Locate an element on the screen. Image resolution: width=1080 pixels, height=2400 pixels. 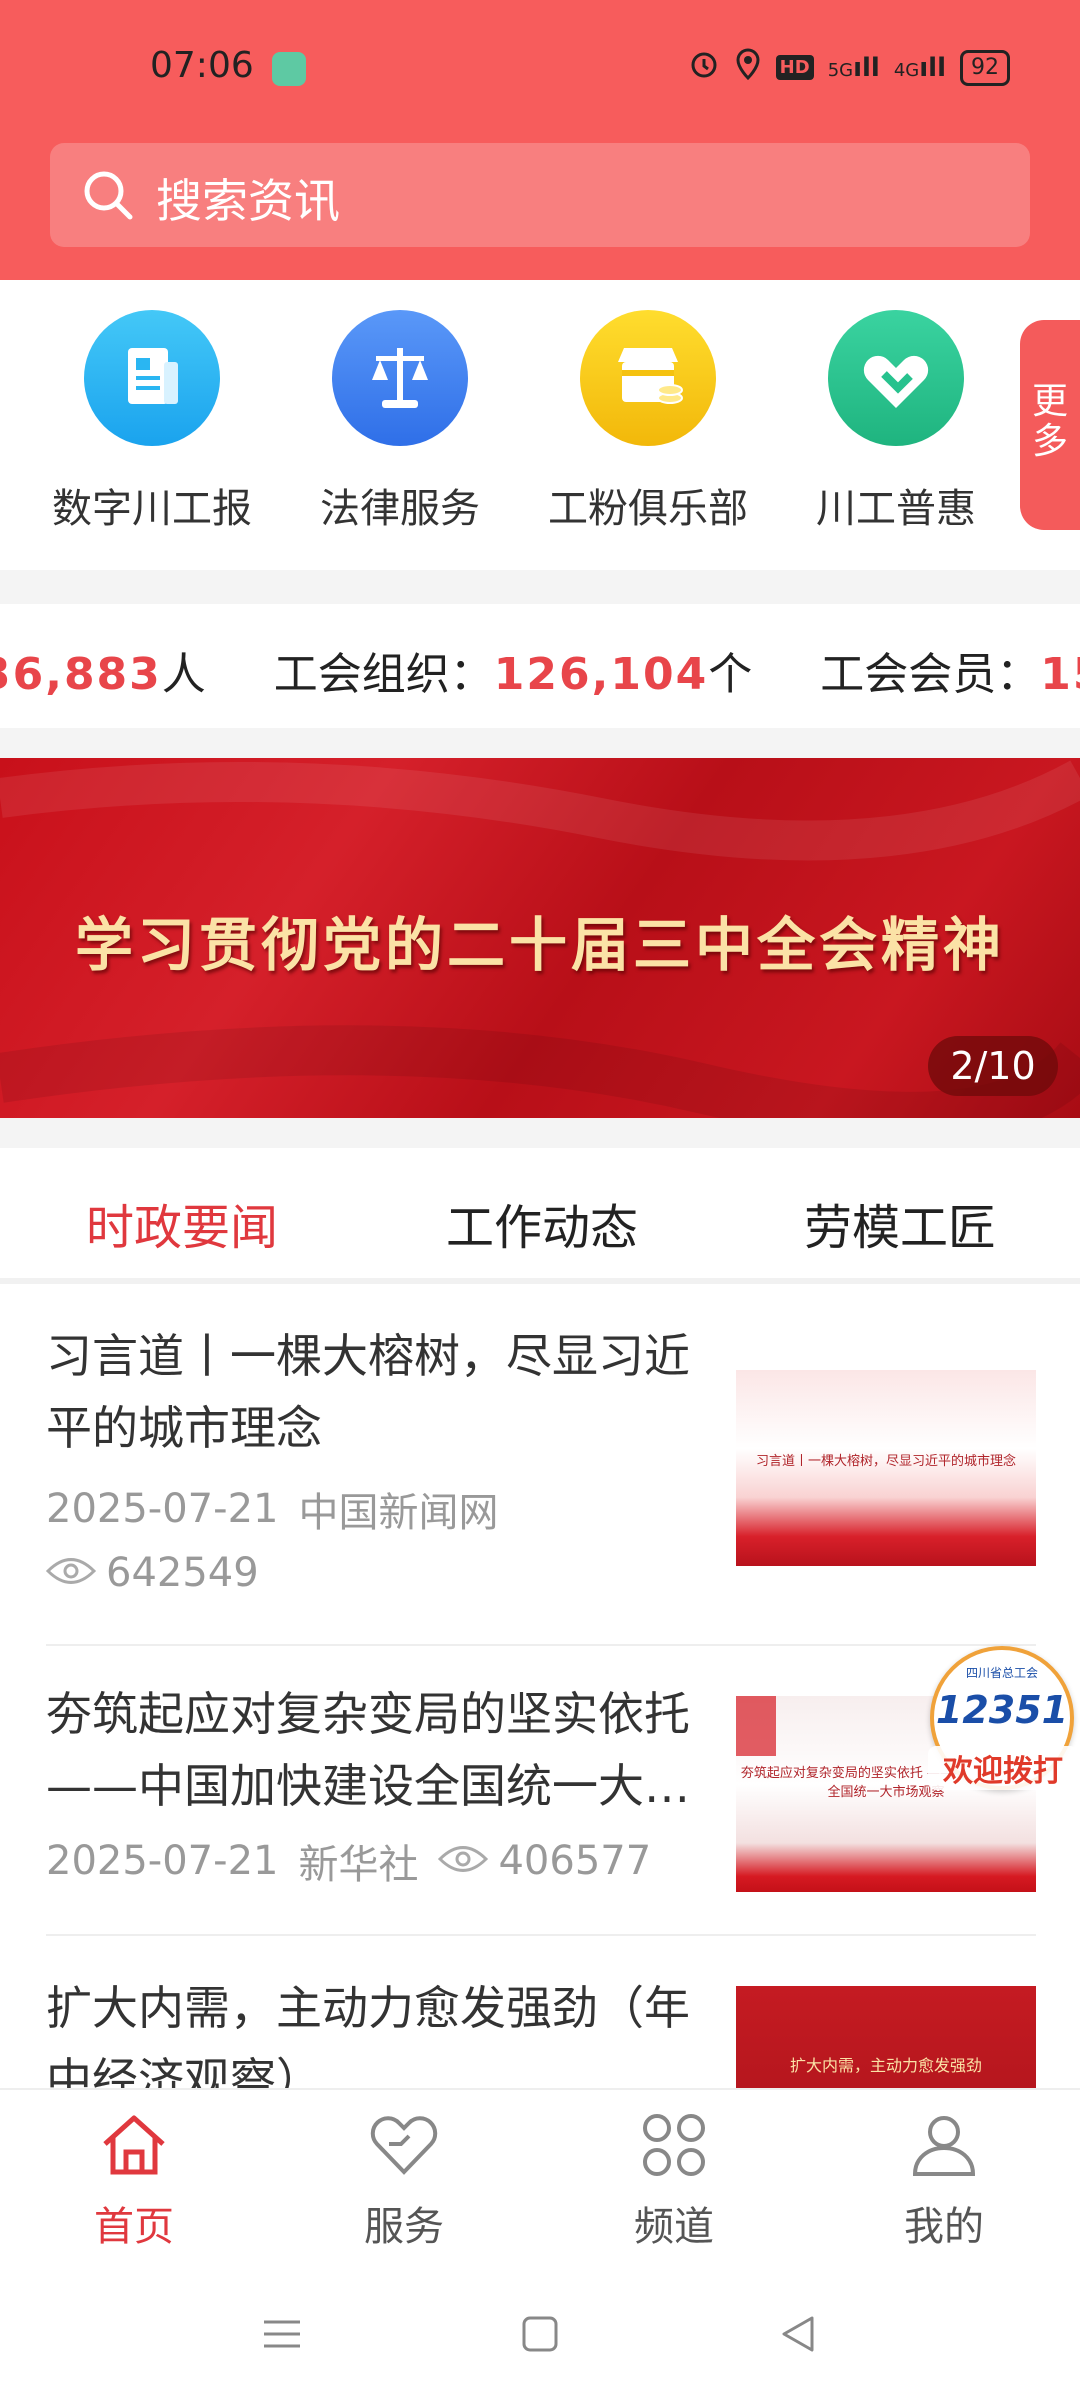
notification-app-icon is located at coordinates (289, 69).